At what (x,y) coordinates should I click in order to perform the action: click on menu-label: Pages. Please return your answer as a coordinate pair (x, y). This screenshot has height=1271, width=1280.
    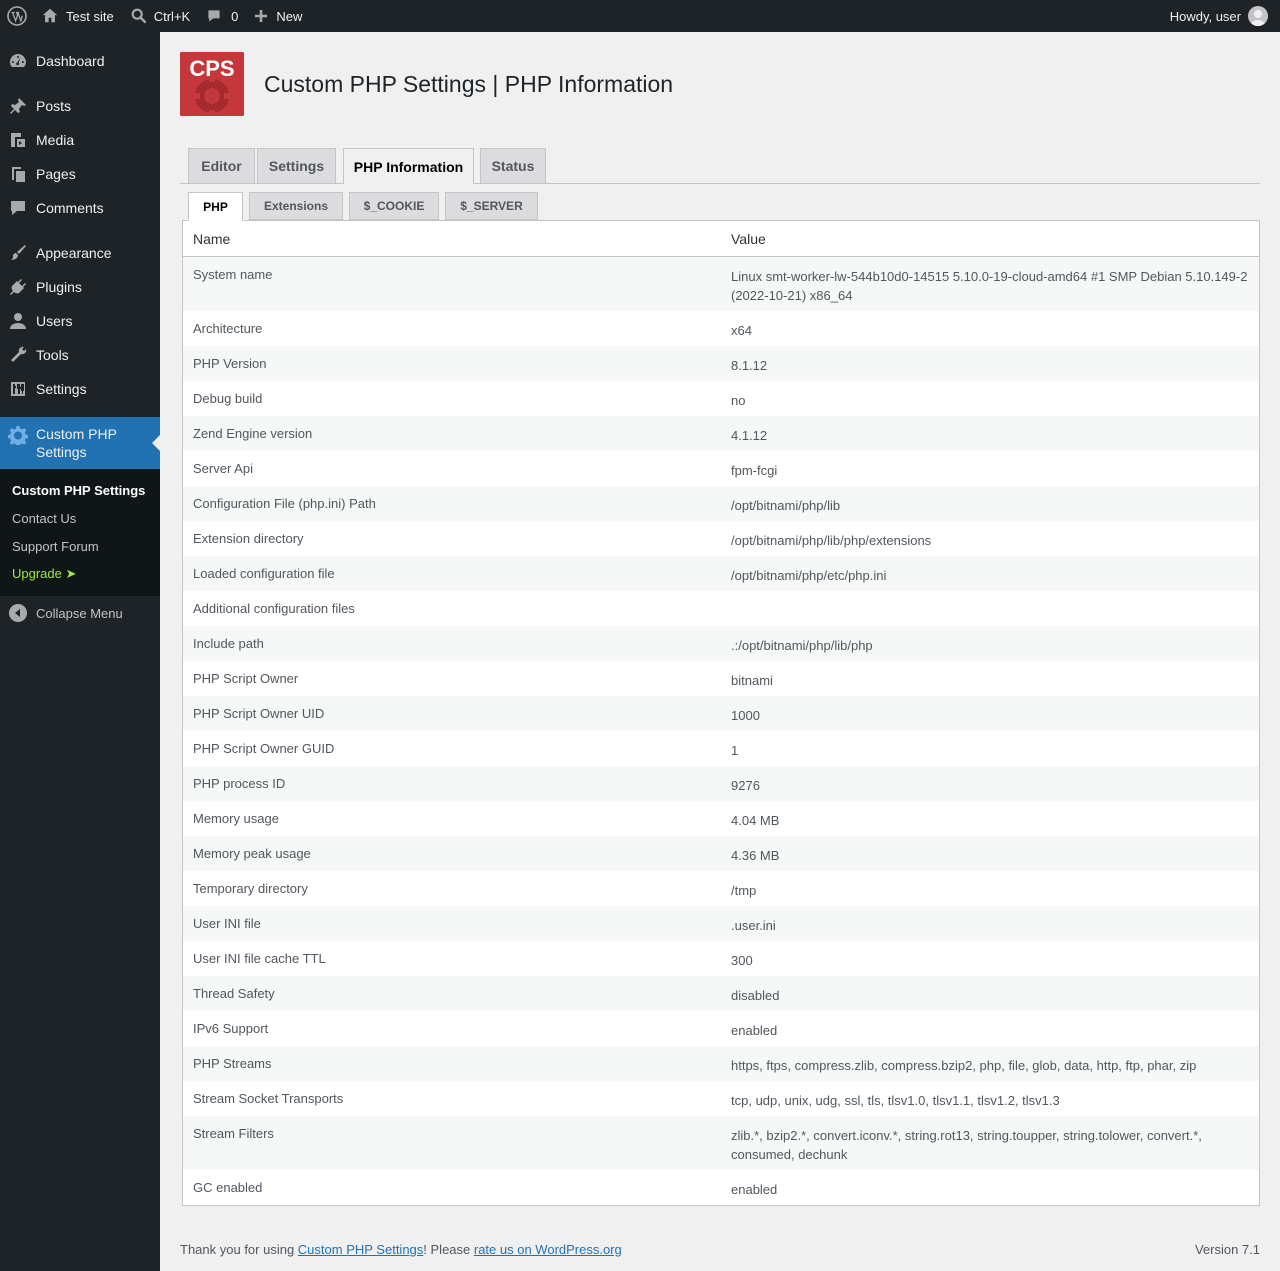
    Looking at the image, I should click on (56, 174).